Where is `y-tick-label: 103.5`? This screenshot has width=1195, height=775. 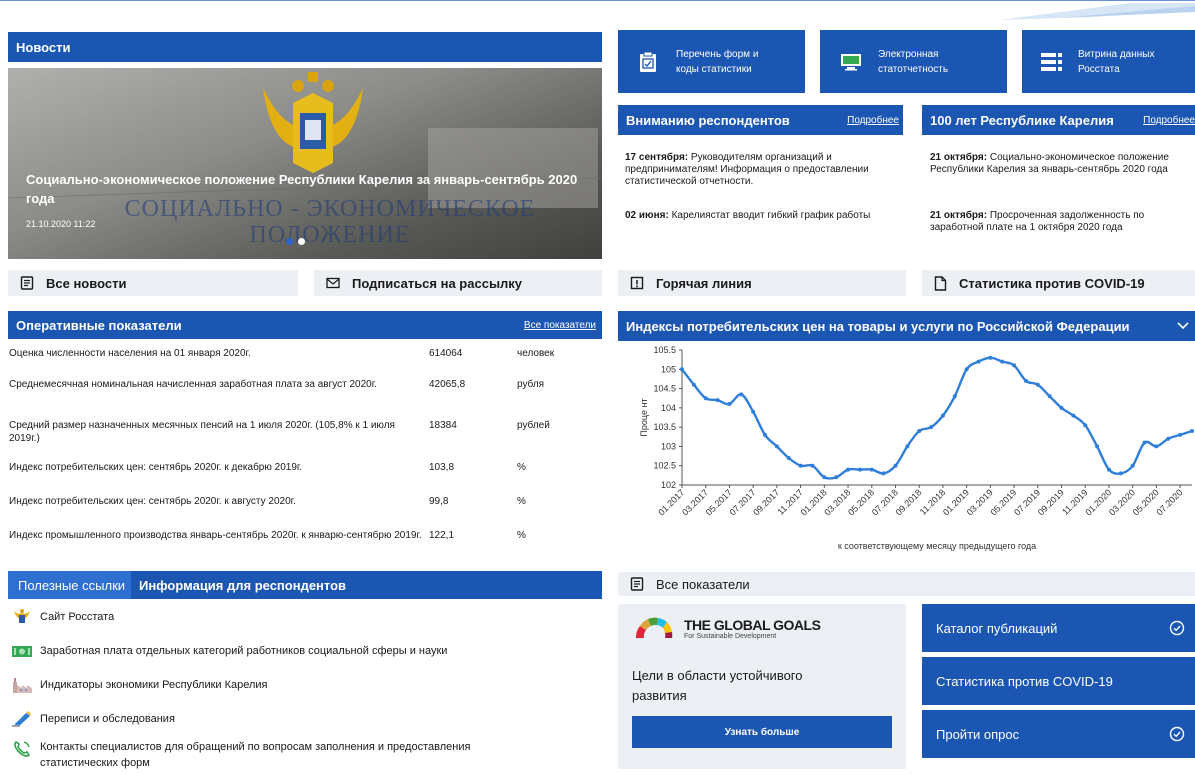 y-tick-label: 103.5 is located at coordinates (664, 427).